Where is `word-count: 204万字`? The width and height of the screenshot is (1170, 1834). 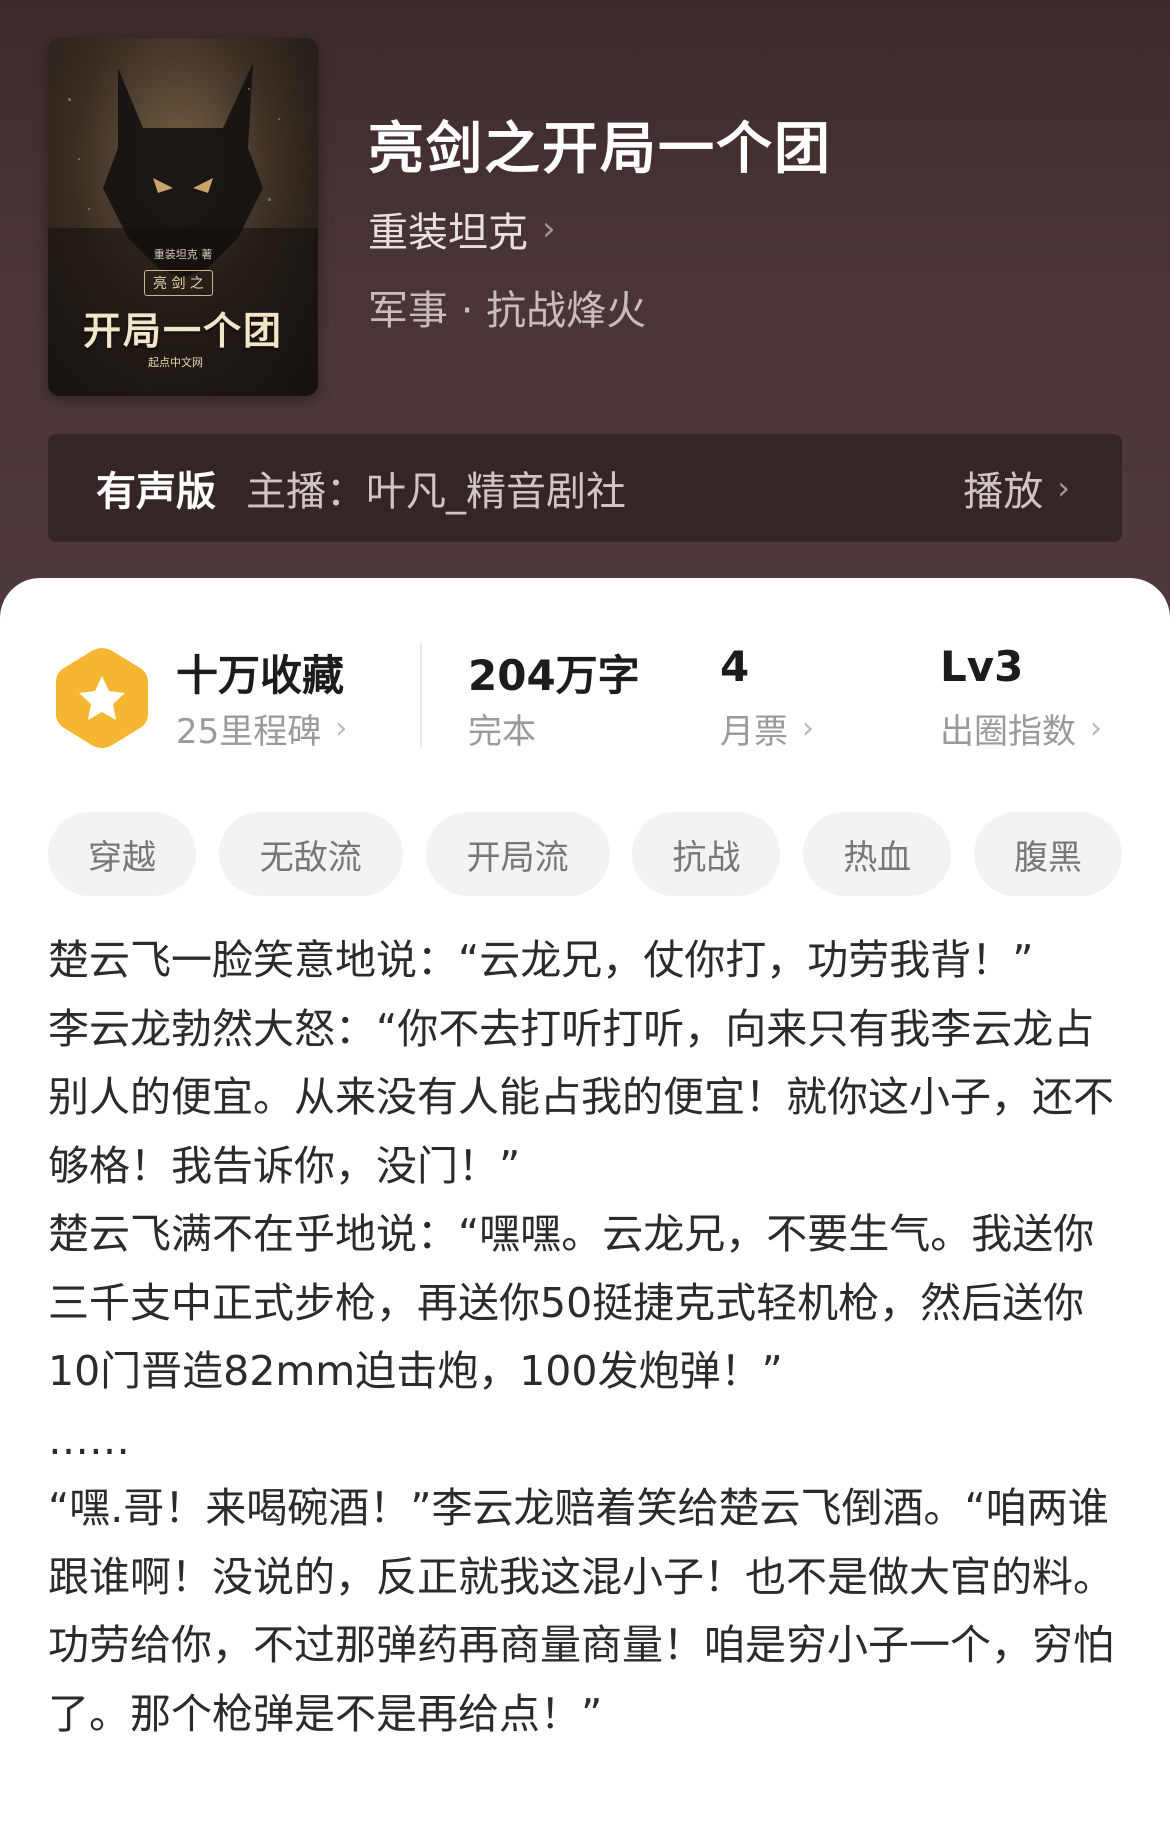
word-count: 204万字 is located at coordinates (554, 675).